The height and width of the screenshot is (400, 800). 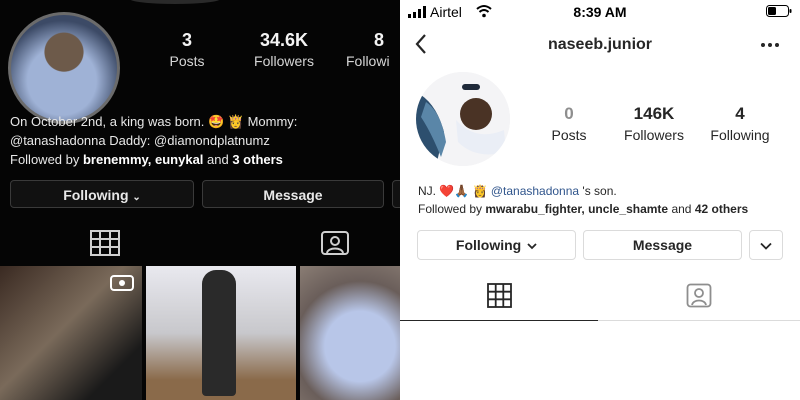 I want to click on tab-grid, so click(x=499, y=299).